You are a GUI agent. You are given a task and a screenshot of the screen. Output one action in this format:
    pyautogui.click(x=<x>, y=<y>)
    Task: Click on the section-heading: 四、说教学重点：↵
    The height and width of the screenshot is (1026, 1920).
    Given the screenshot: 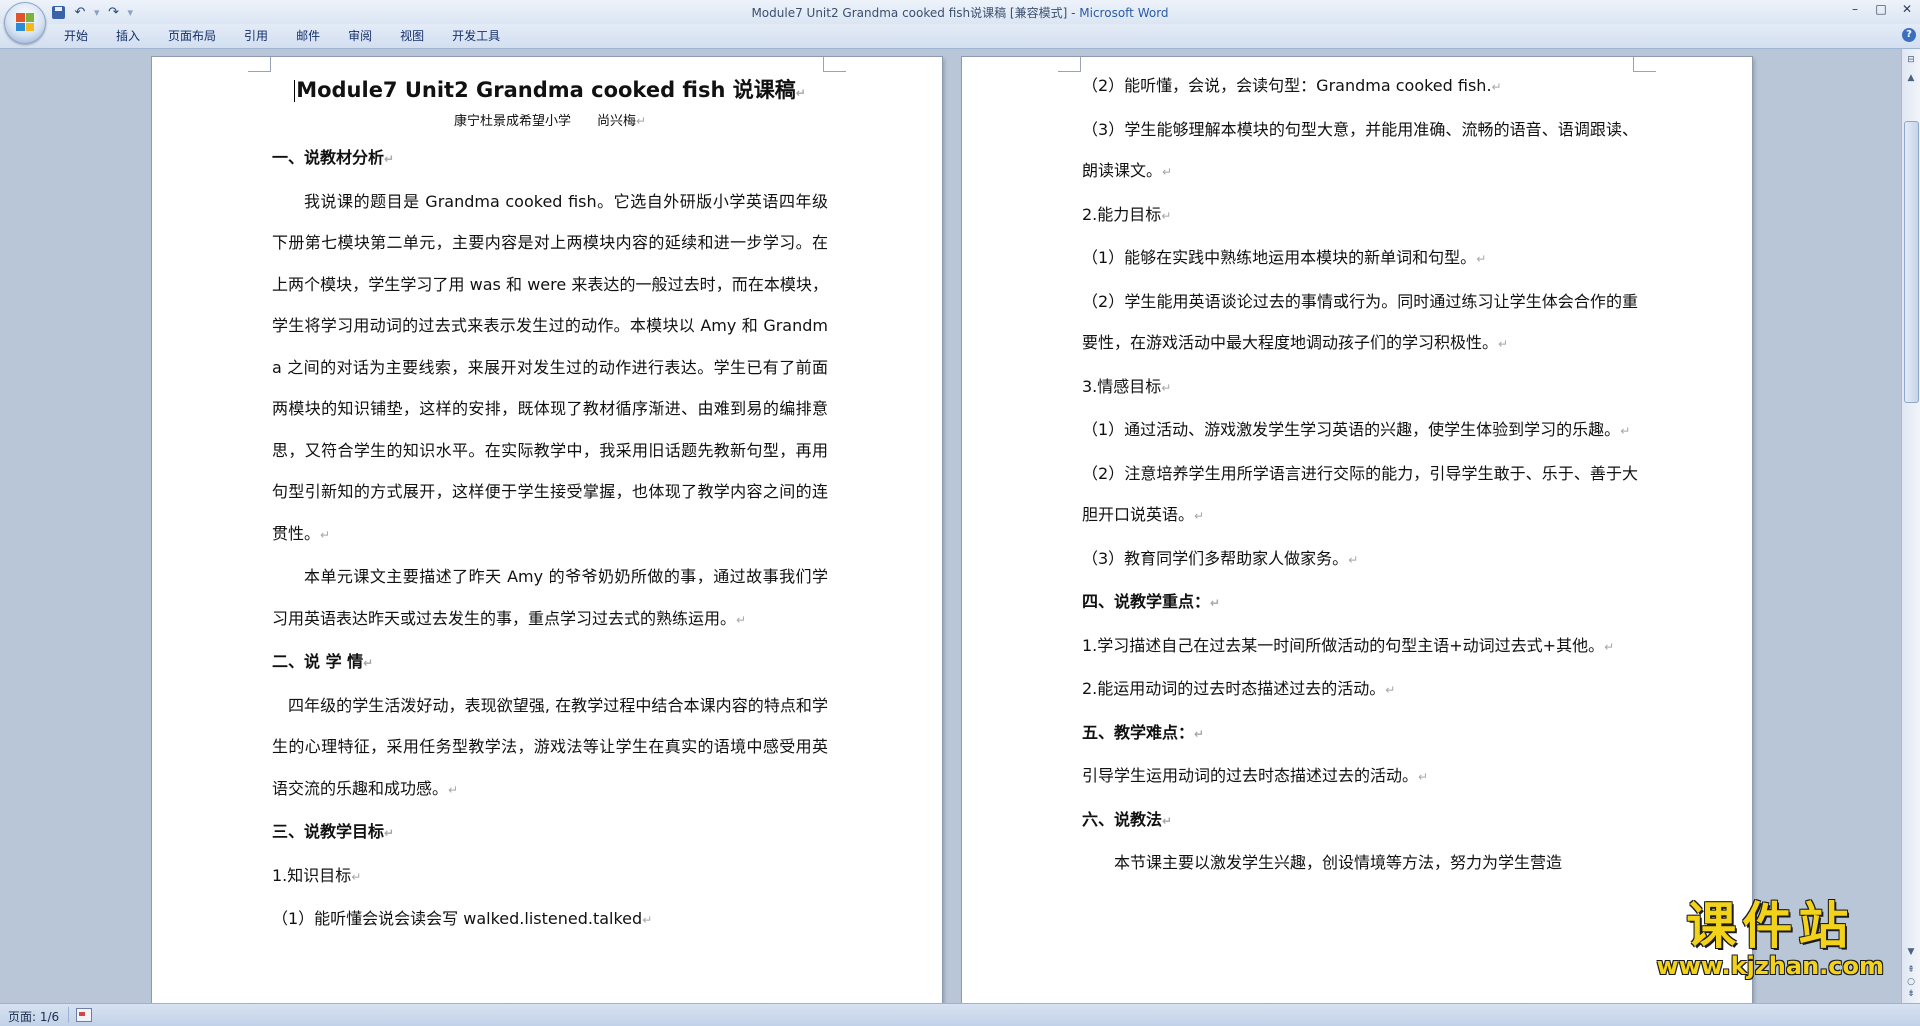 What is the action you would take?
    pyautogui.click(x=1151, y=601)
    